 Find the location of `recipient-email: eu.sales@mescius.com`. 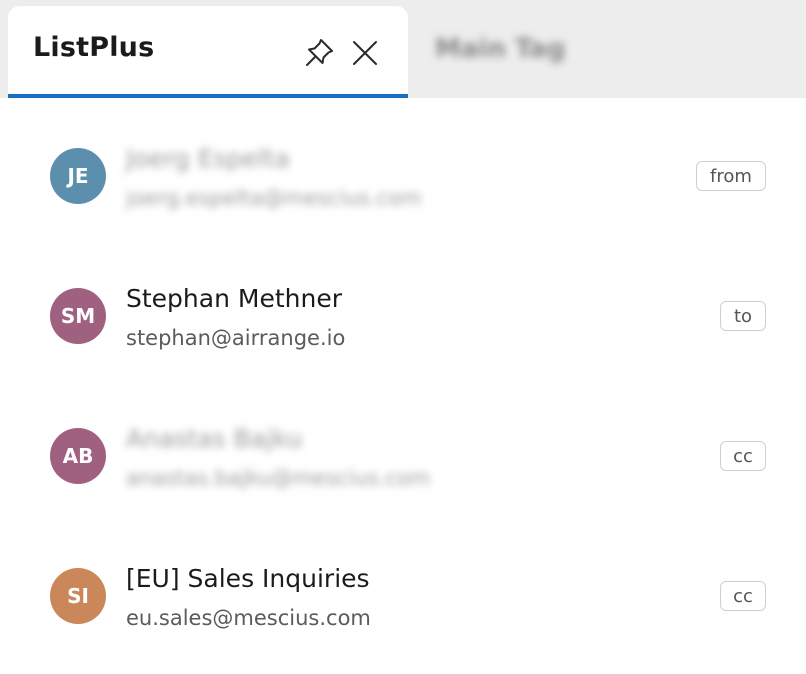

recipient-email: eu.sales@mescius.com is located at coordinates (248, 618).